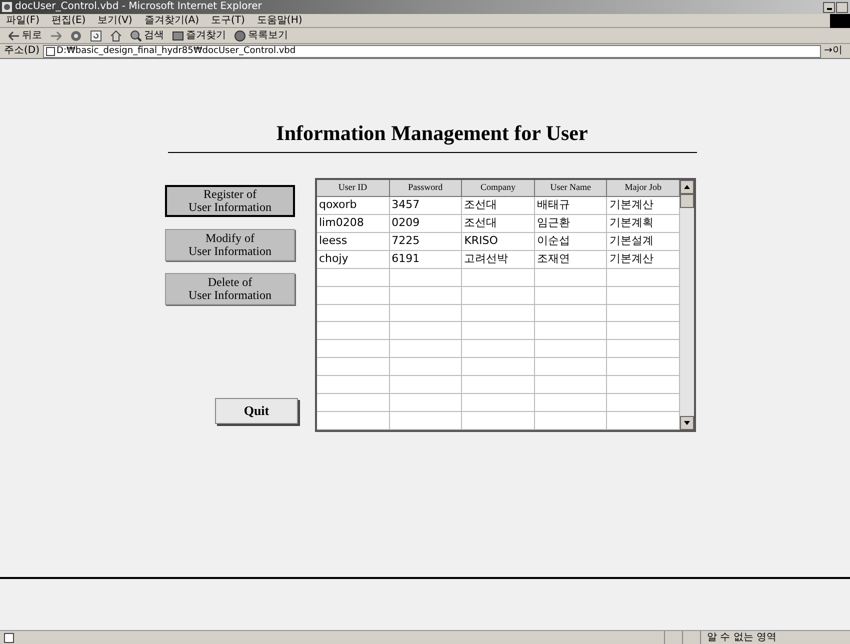 The image size is (850, 644). I want to click on favorites-button: 즐겨찾기, so click(199, 35).